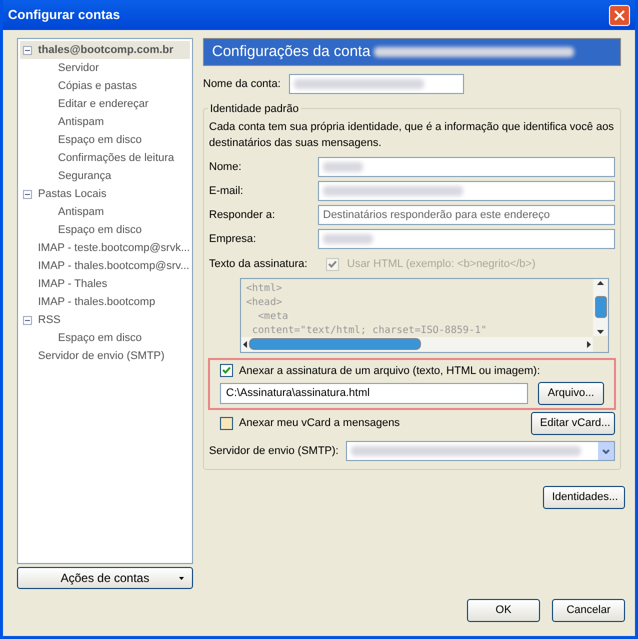  I want to click on code-line: <meta, so click(273, 317).